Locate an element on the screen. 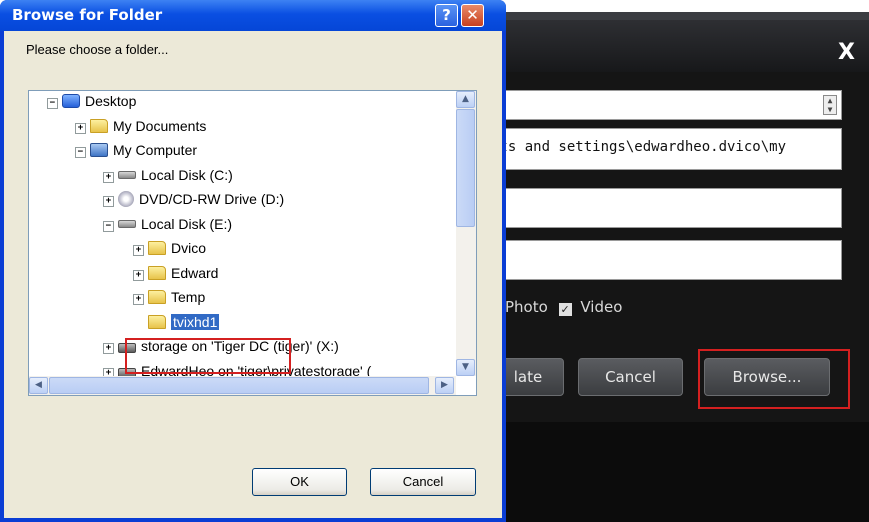 This screenshot has width=869, height=522. dialog-title: Browse for Folder is located at coordinates (87, 15).